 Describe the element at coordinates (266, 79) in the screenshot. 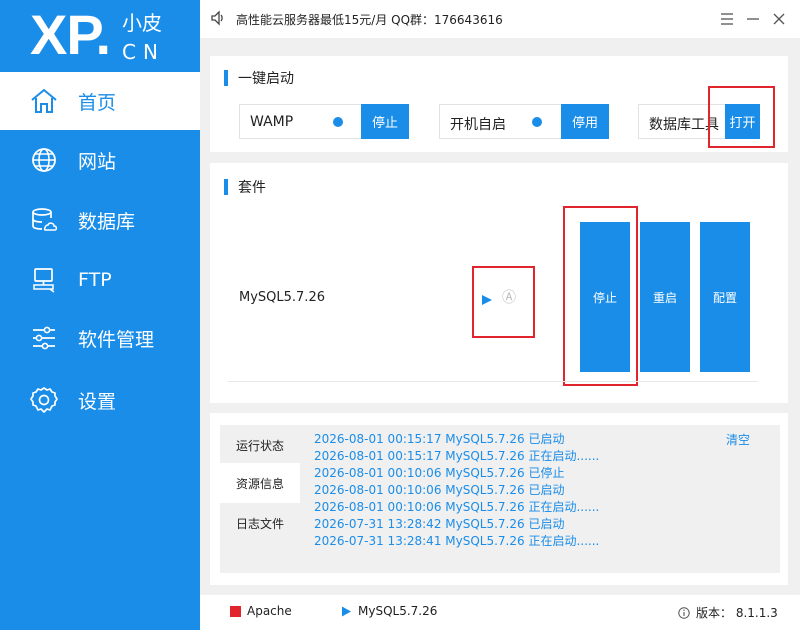

I see `section-title-text: 一键启动` at that location.